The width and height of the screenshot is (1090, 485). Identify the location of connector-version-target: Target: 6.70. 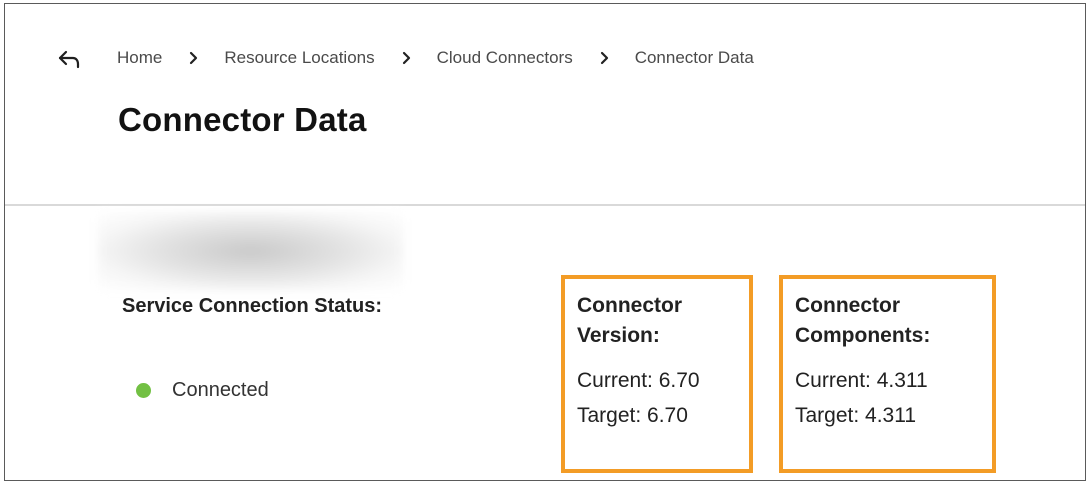
(632, 415).